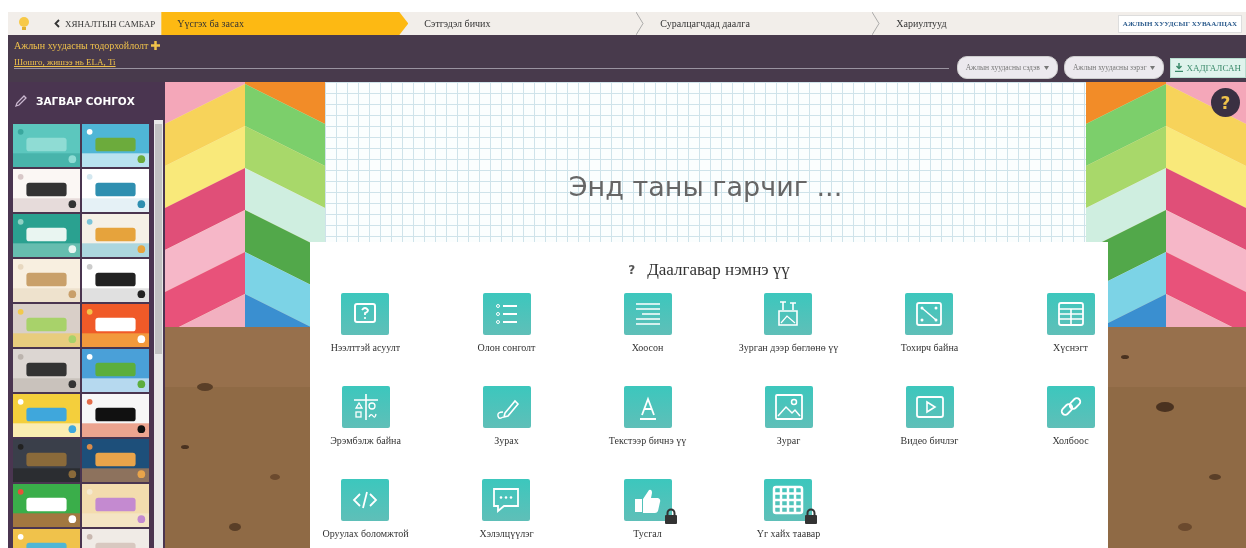 The width and height of the screenshot is (1246, 548). I want to click on task-tile: Хэлэлцүүлэг, so click(506, 508).